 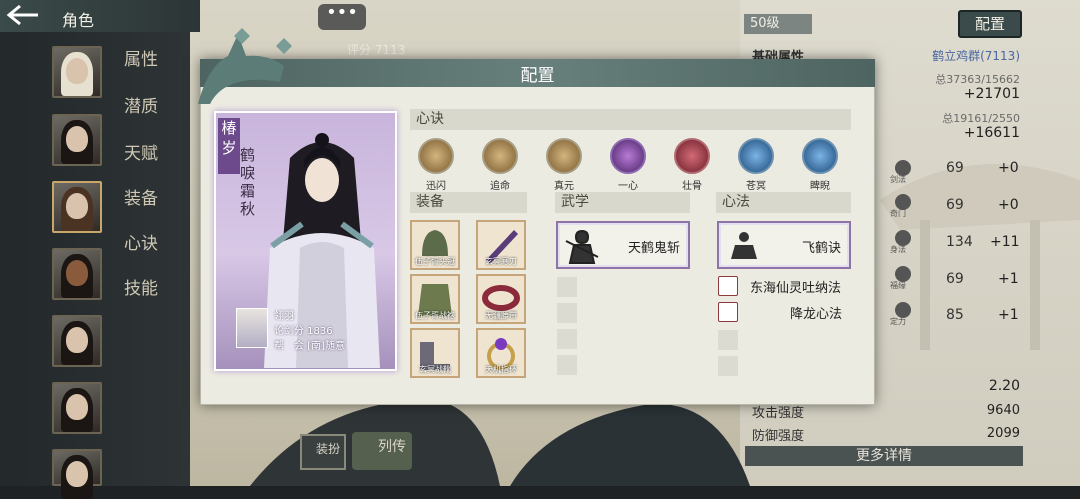 I want to click on dialog-corner-ornament, so click(x=245, y=66).